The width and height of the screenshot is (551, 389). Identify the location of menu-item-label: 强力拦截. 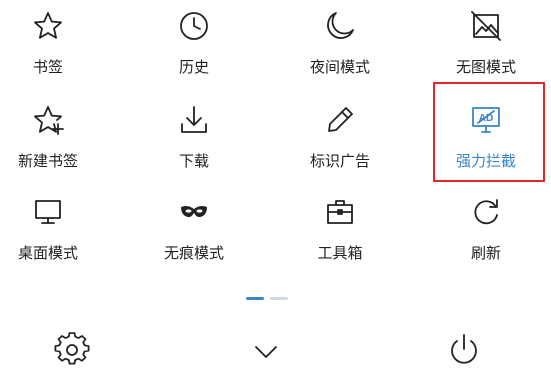
(485, 161).